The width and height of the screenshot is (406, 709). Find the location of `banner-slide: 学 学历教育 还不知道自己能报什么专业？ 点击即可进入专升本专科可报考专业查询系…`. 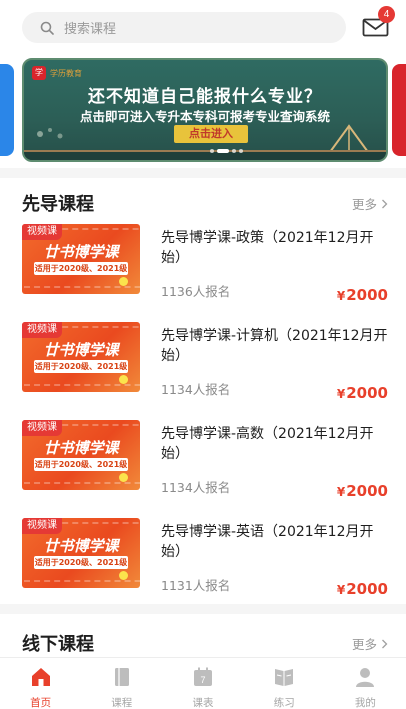

banner-slide: 学 学历教育 还不知道自己能报什么专业？ 点击即可进入专升本专科可报考专业查询系… is located at coordinates (205, 110).